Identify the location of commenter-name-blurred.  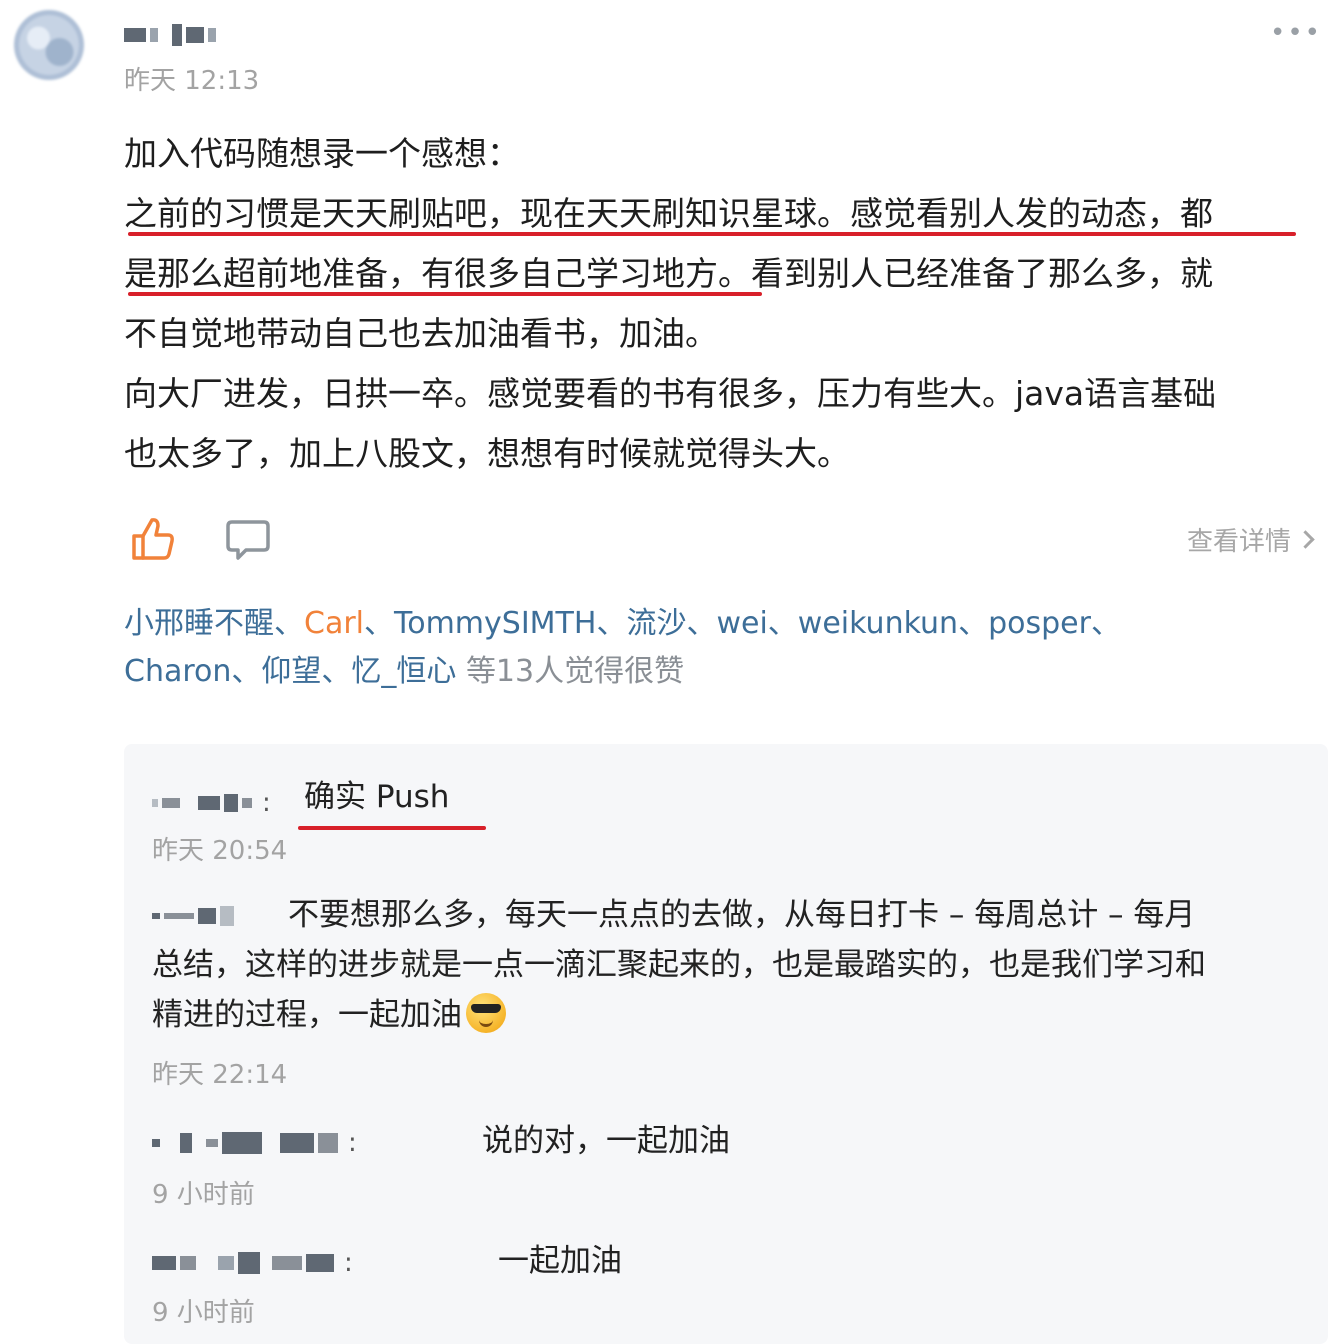
(193, 916).